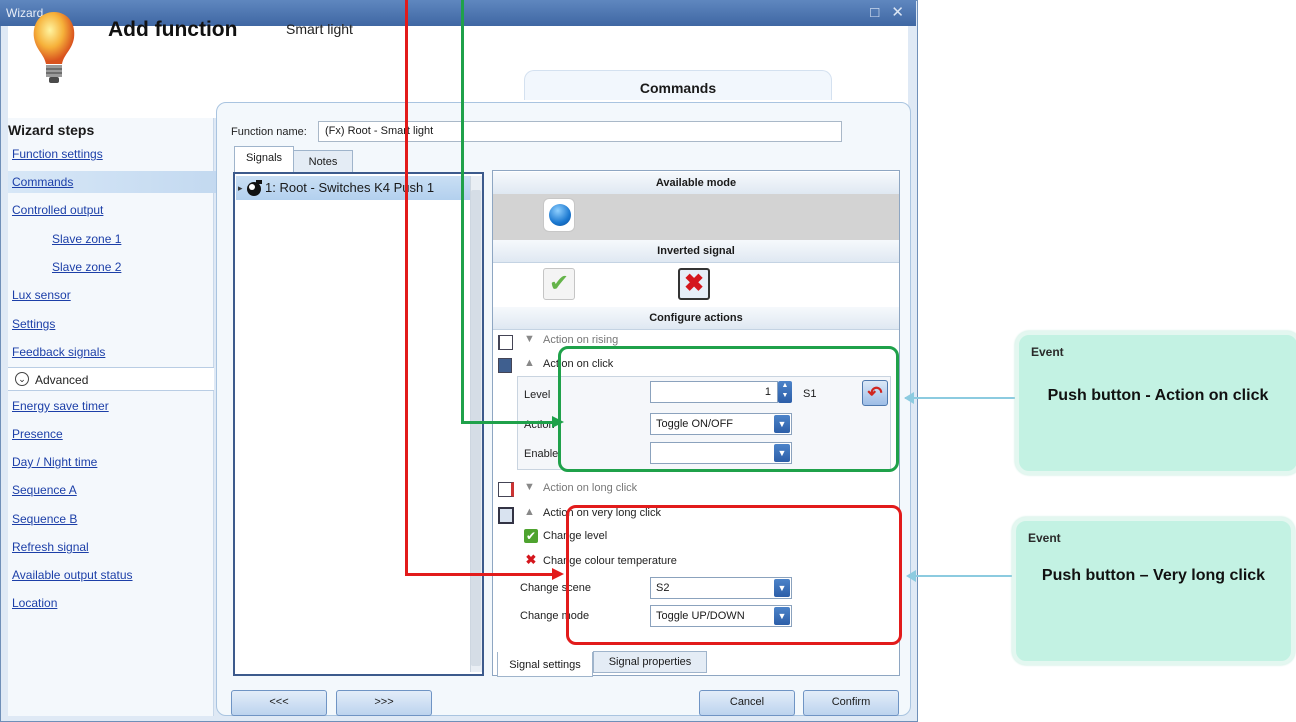 The image size is (1296, 722). I want to click on callout-action-on-click: Event Push button - Action on click, so click(1155, 403).